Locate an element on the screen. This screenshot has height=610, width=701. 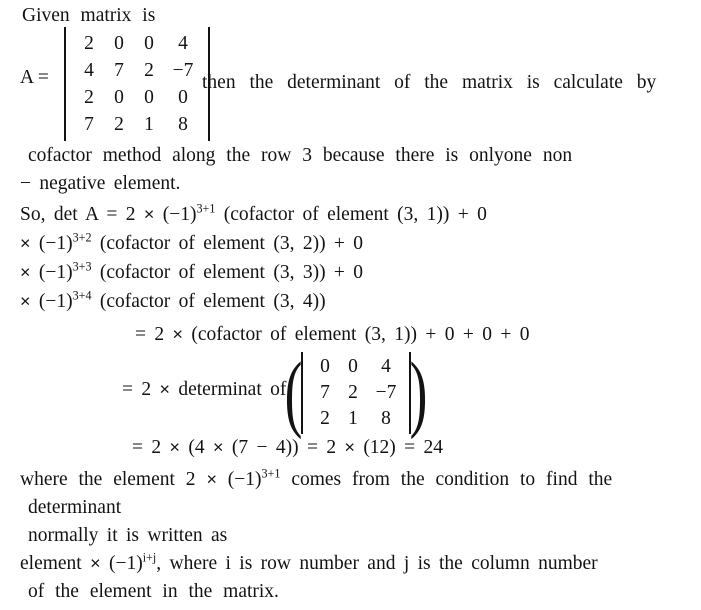
matrix-minor: ( 0 0 4 7 2 −7 2 1 8 ) is located at coordinates (356, 392).